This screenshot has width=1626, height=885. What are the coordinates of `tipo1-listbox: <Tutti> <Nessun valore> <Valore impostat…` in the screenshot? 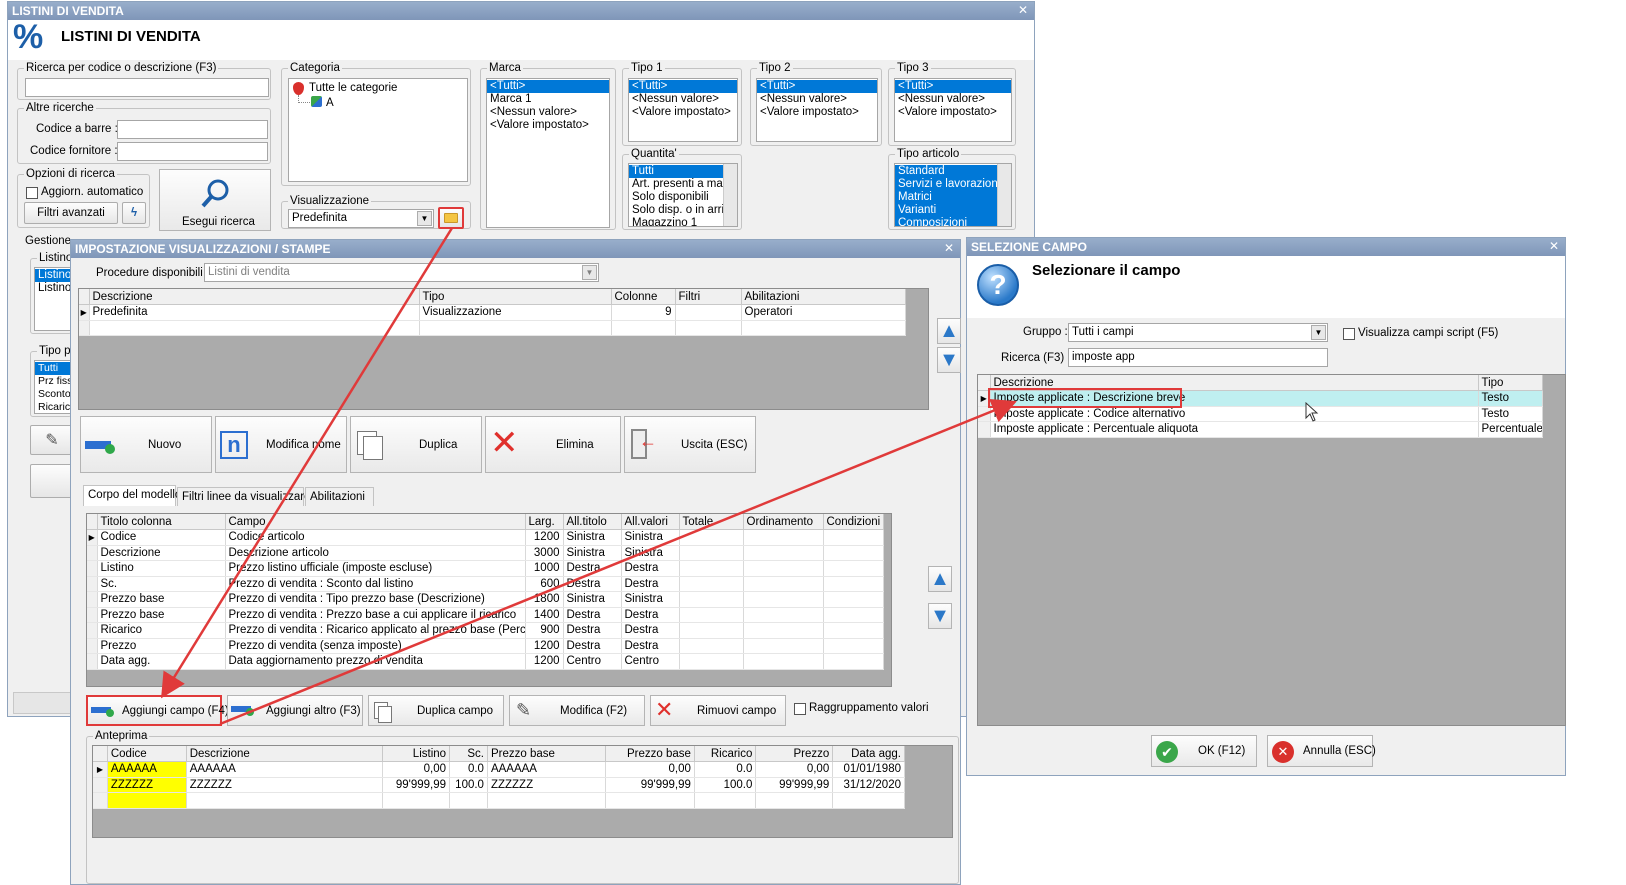 It's located at (683, 110).